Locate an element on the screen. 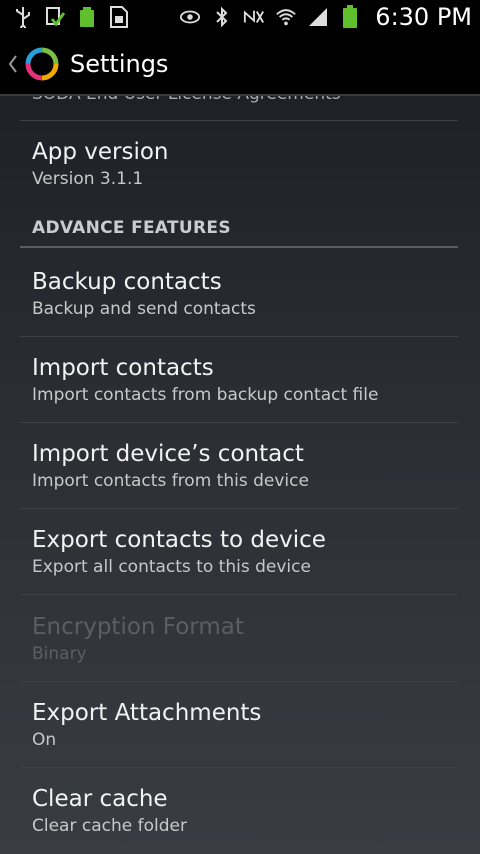  list-item-title: Encryption Format is located at coordinates (138, 627).